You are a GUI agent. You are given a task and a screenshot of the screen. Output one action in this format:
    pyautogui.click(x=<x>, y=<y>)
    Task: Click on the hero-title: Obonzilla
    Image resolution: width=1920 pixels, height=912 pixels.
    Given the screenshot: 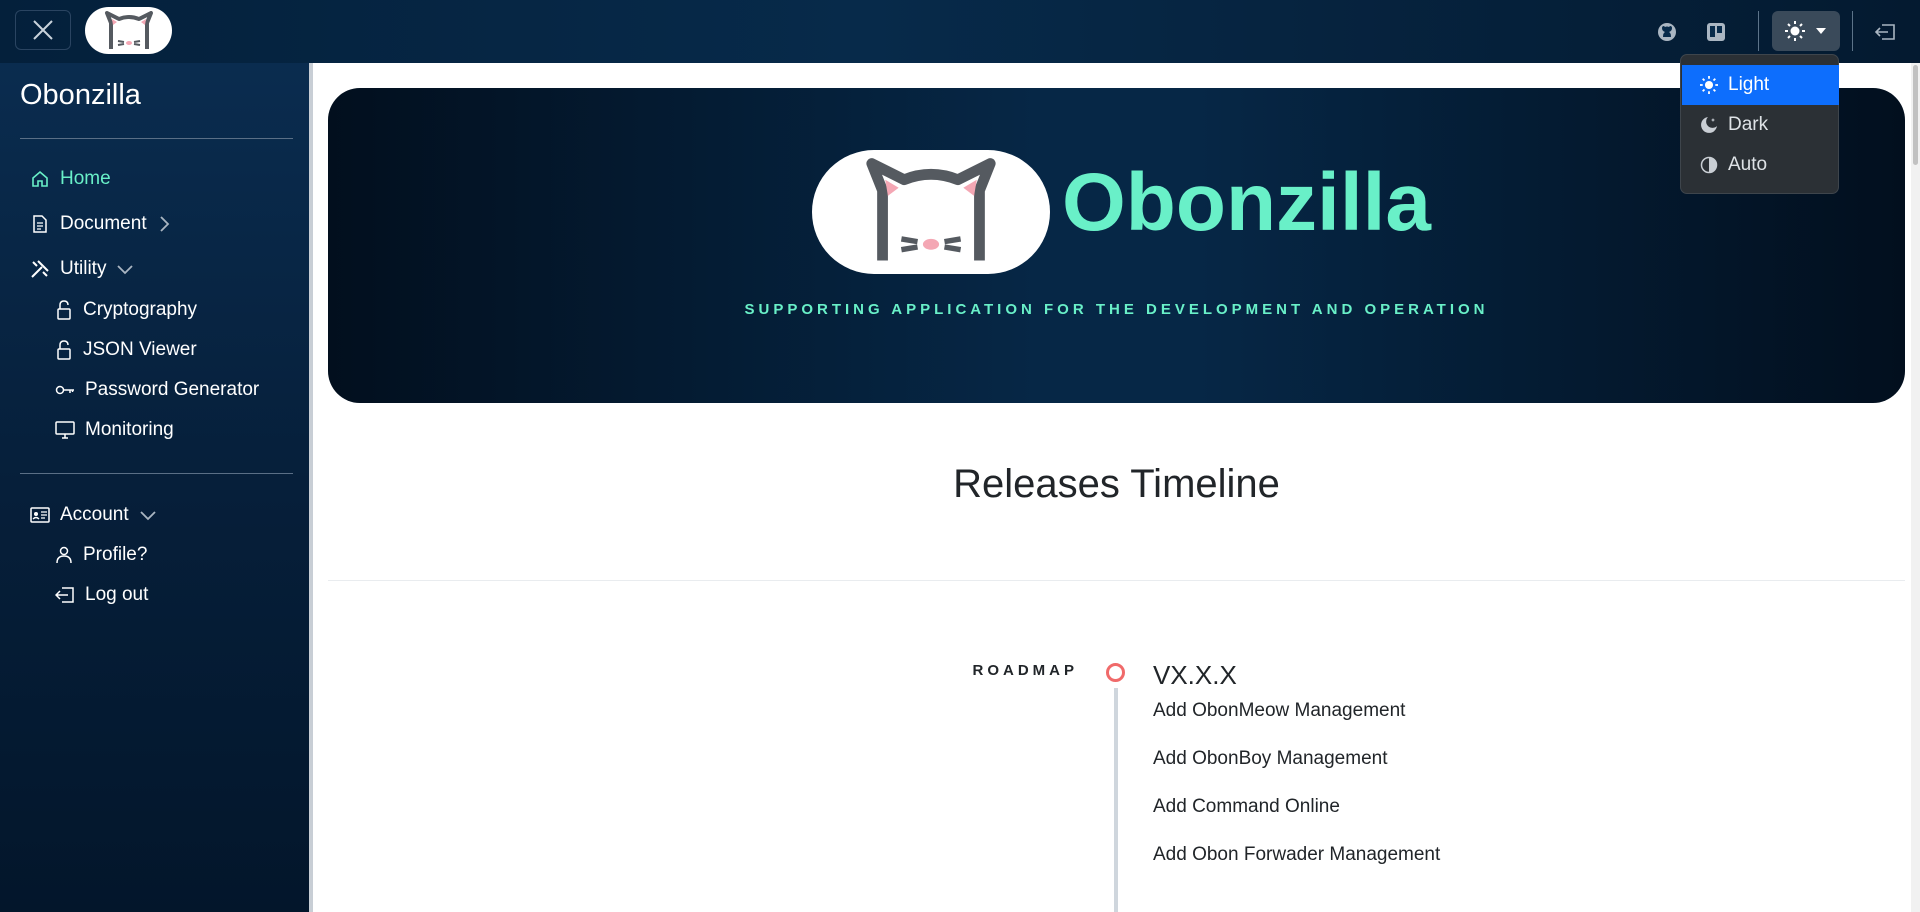 What is the action you would take?
    pyautogui.click(x=1246, y=202)
    